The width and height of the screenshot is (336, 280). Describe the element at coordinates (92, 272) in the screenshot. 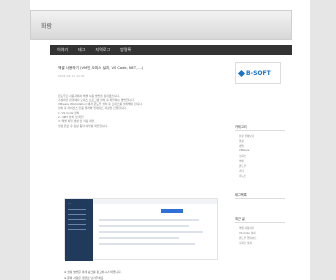

I see `post-note: ※ 설정 방법은 아래 링크를 참고하시기 바랍니다.` at that location.